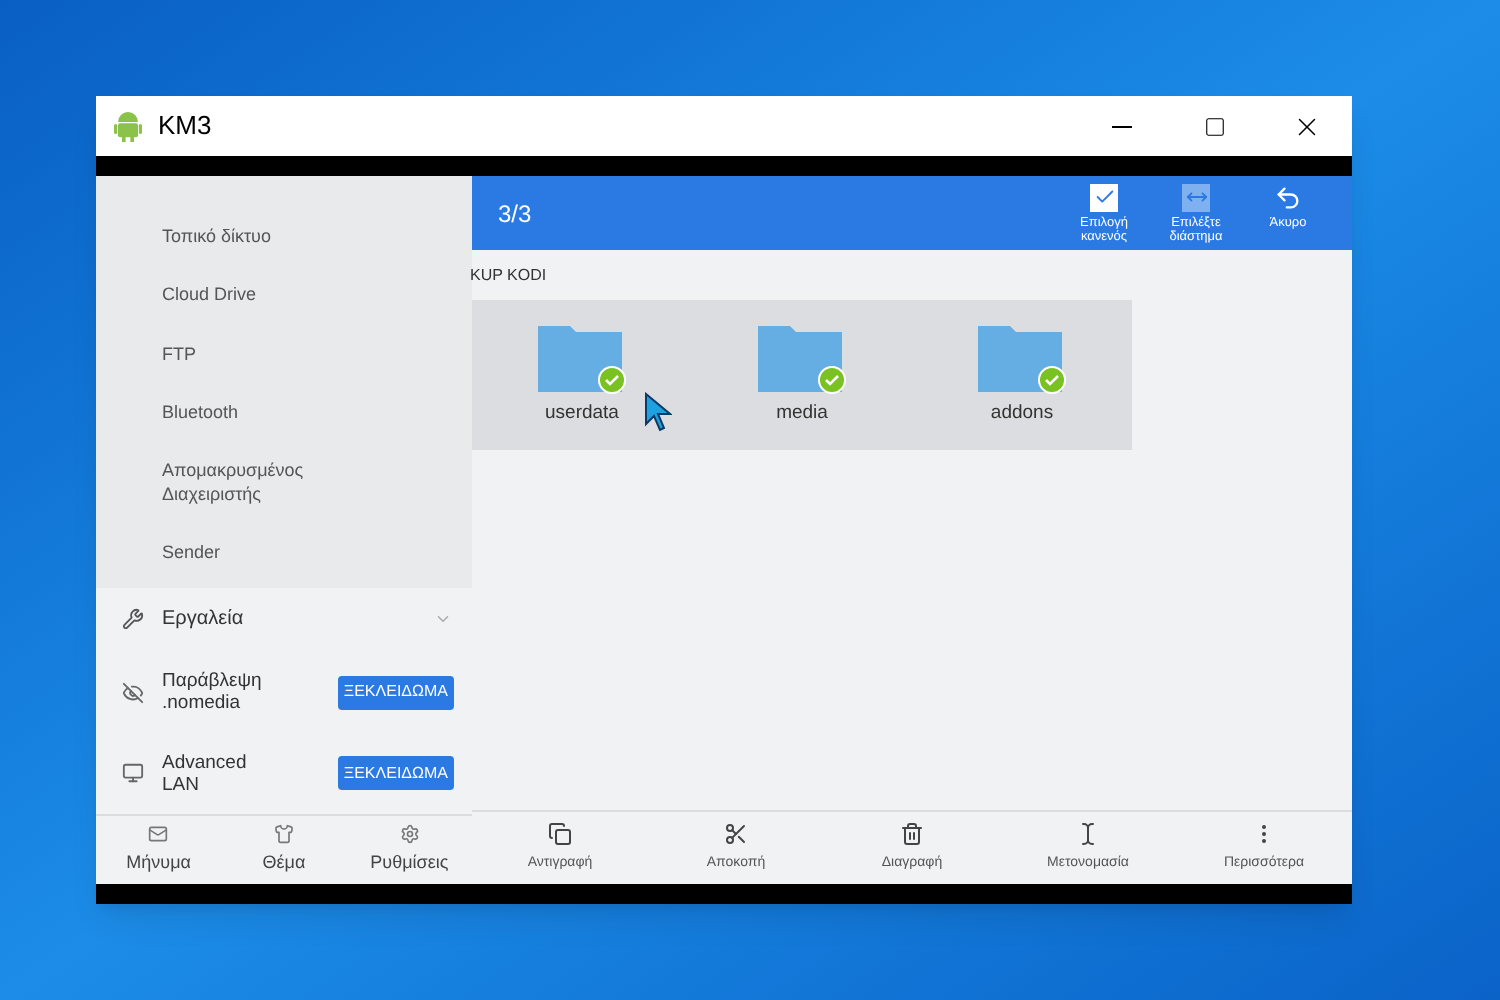 The width and height of the screenshot is (1500, 1000). I want to click on menu-item: Απομακρυσμένος Διαχειριστής, so click(262, 482).